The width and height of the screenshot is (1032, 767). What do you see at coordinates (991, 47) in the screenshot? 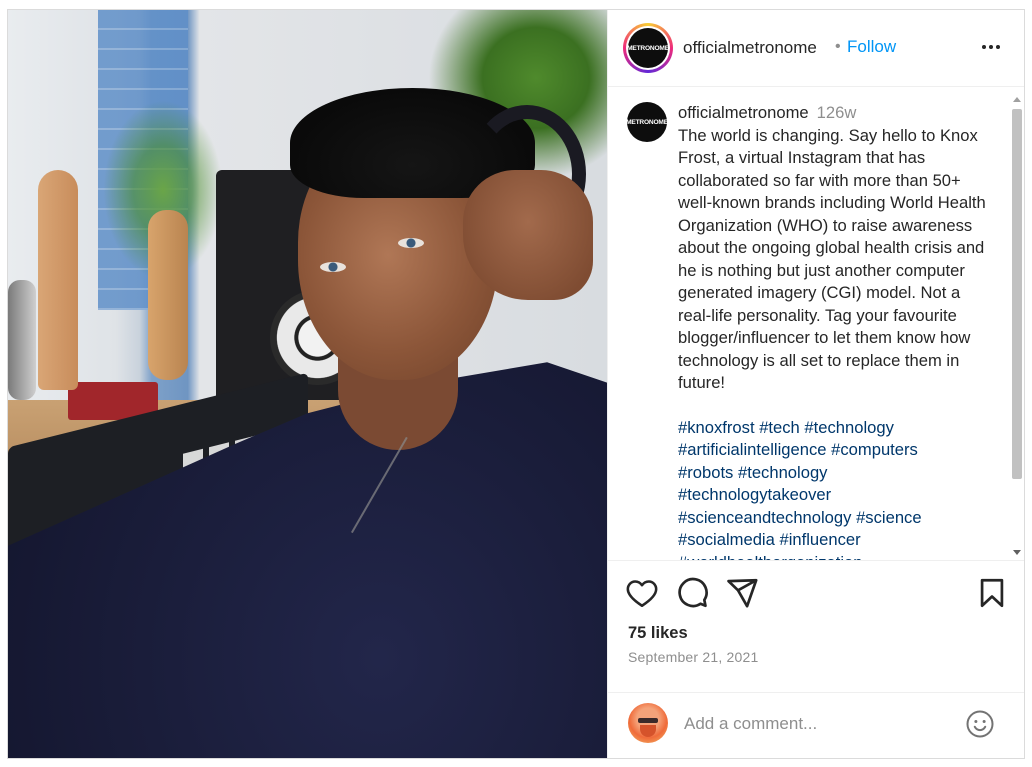
I see `more-options-icon` at bounding box center [991, 47].